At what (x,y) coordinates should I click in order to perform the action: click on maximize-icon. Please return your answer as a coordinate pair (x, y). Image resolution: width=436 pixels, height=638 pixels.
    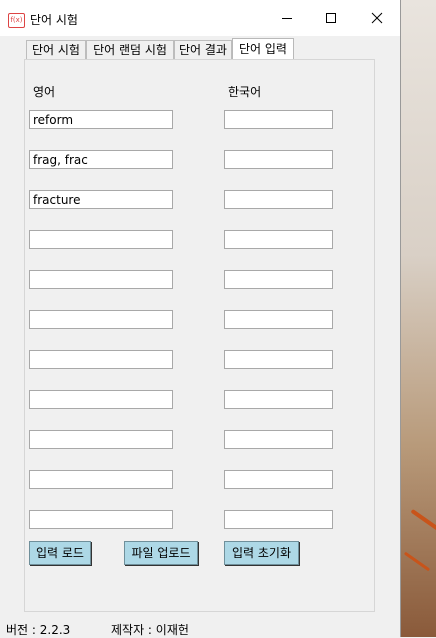
    Looking at the image, I should click on (331, 18).